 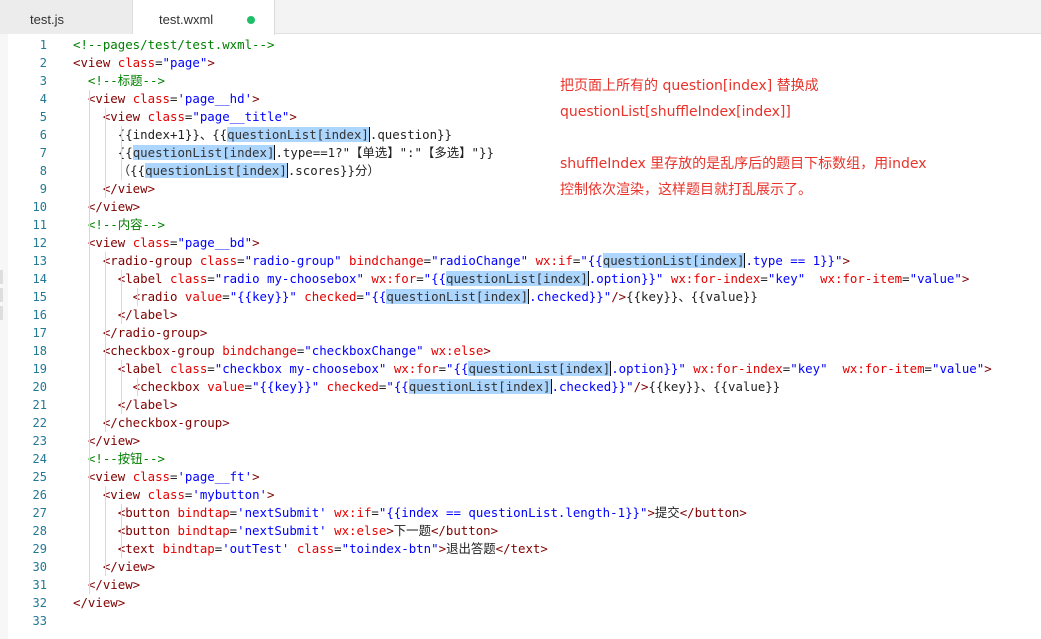 What do you see at coordinates (686, 190) in the screenshot?
I see `annotation-line: 控制依次渲染，这样题目就打乱展示了。` at bounding box center [686, 190].